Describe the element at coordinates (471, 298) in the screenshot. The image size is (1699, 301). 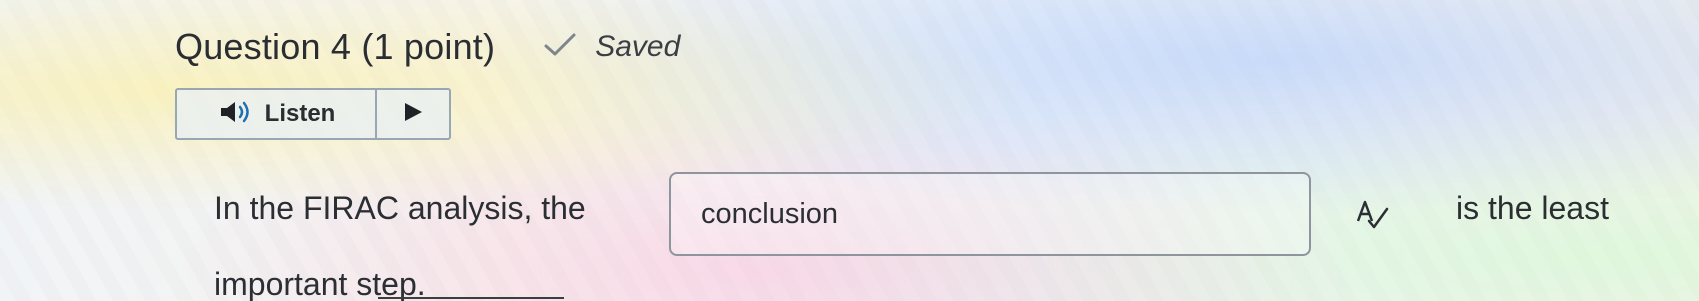
I see `underline-divider` at that location.